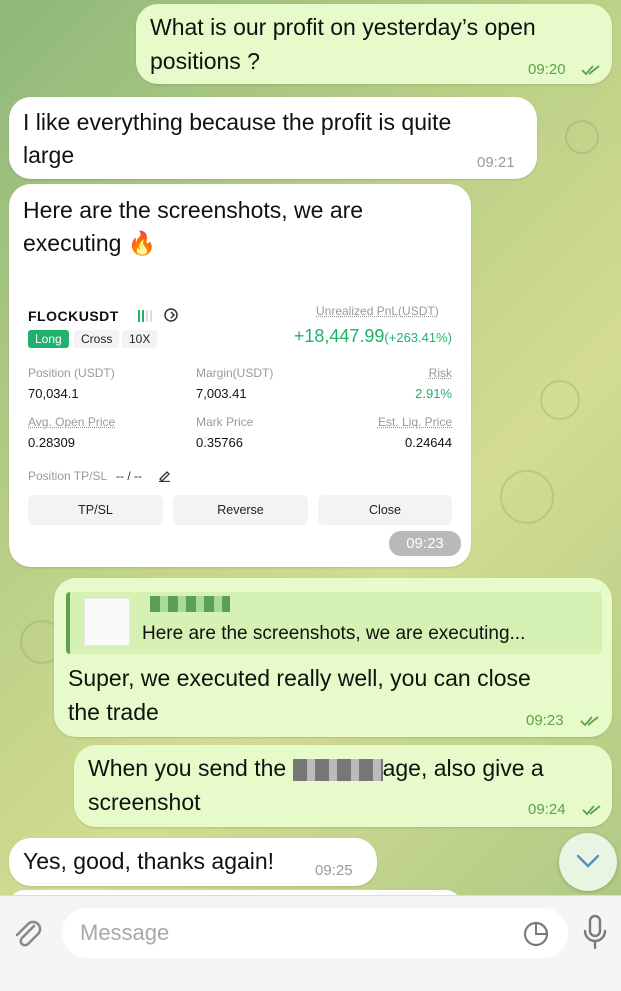 The image size is (621, 991). Describe the element at coordinates (49, 155) in the screenshot. I see `message-text: large` at that location.